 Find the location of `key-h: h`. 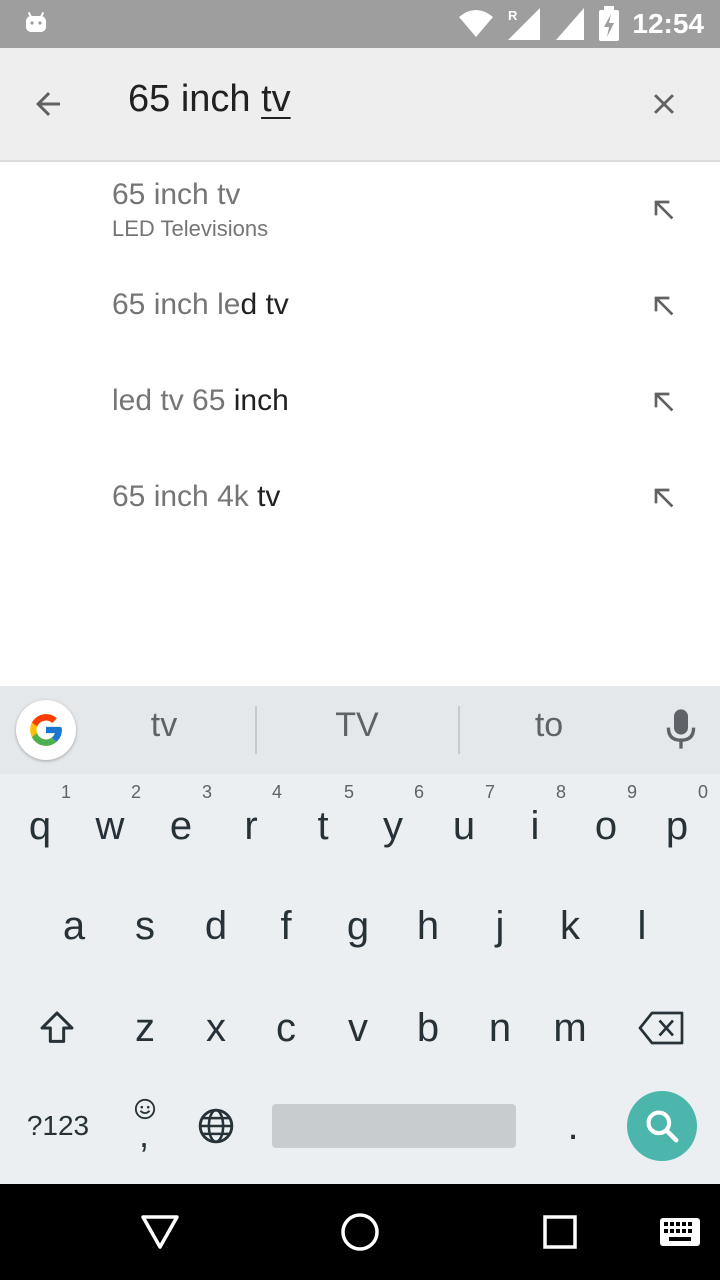

key-h: h is located at coordinates (428, 926).